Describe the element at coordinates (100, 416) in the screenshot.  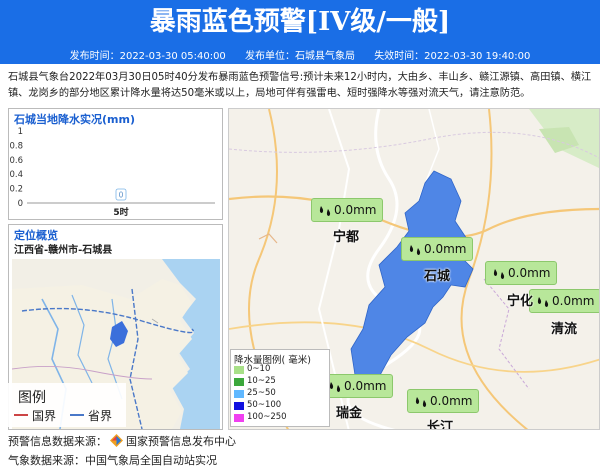
I see `provincial-border-label: 省界` at that location.